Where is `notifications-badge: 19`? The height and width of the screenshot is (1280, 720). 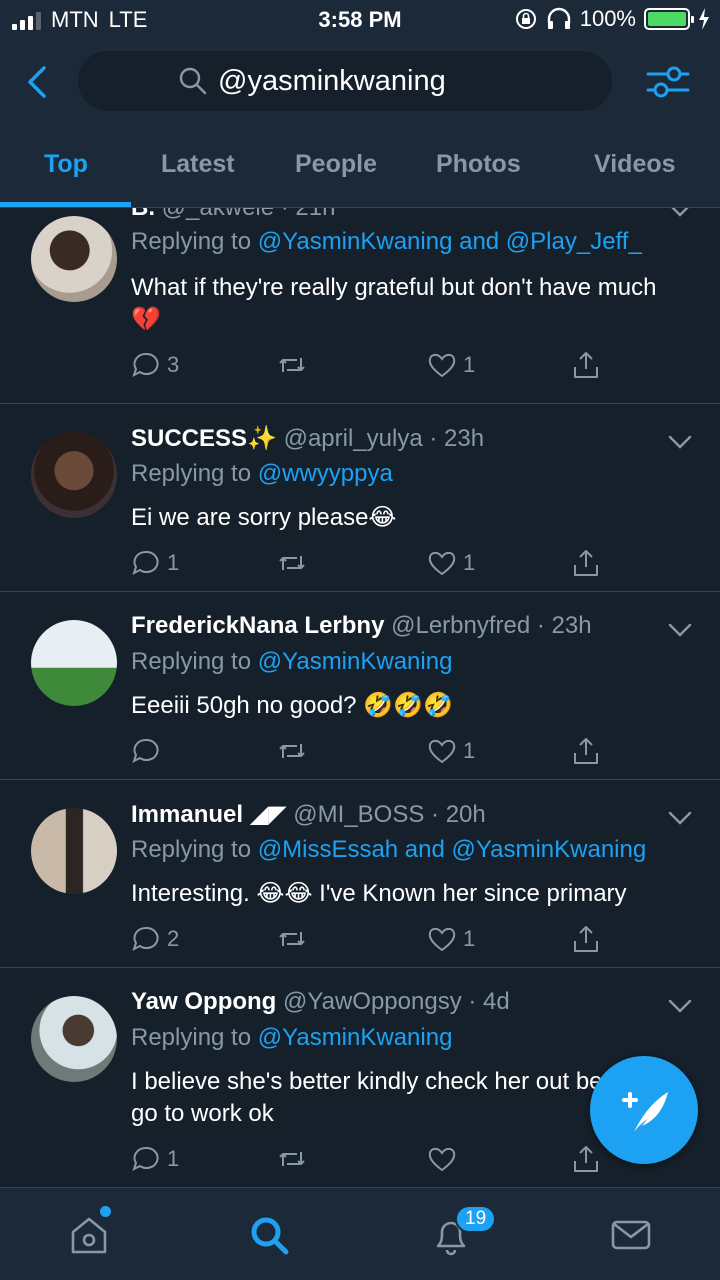
notifications-badge: 19 is located at coordinates (476, 1219).